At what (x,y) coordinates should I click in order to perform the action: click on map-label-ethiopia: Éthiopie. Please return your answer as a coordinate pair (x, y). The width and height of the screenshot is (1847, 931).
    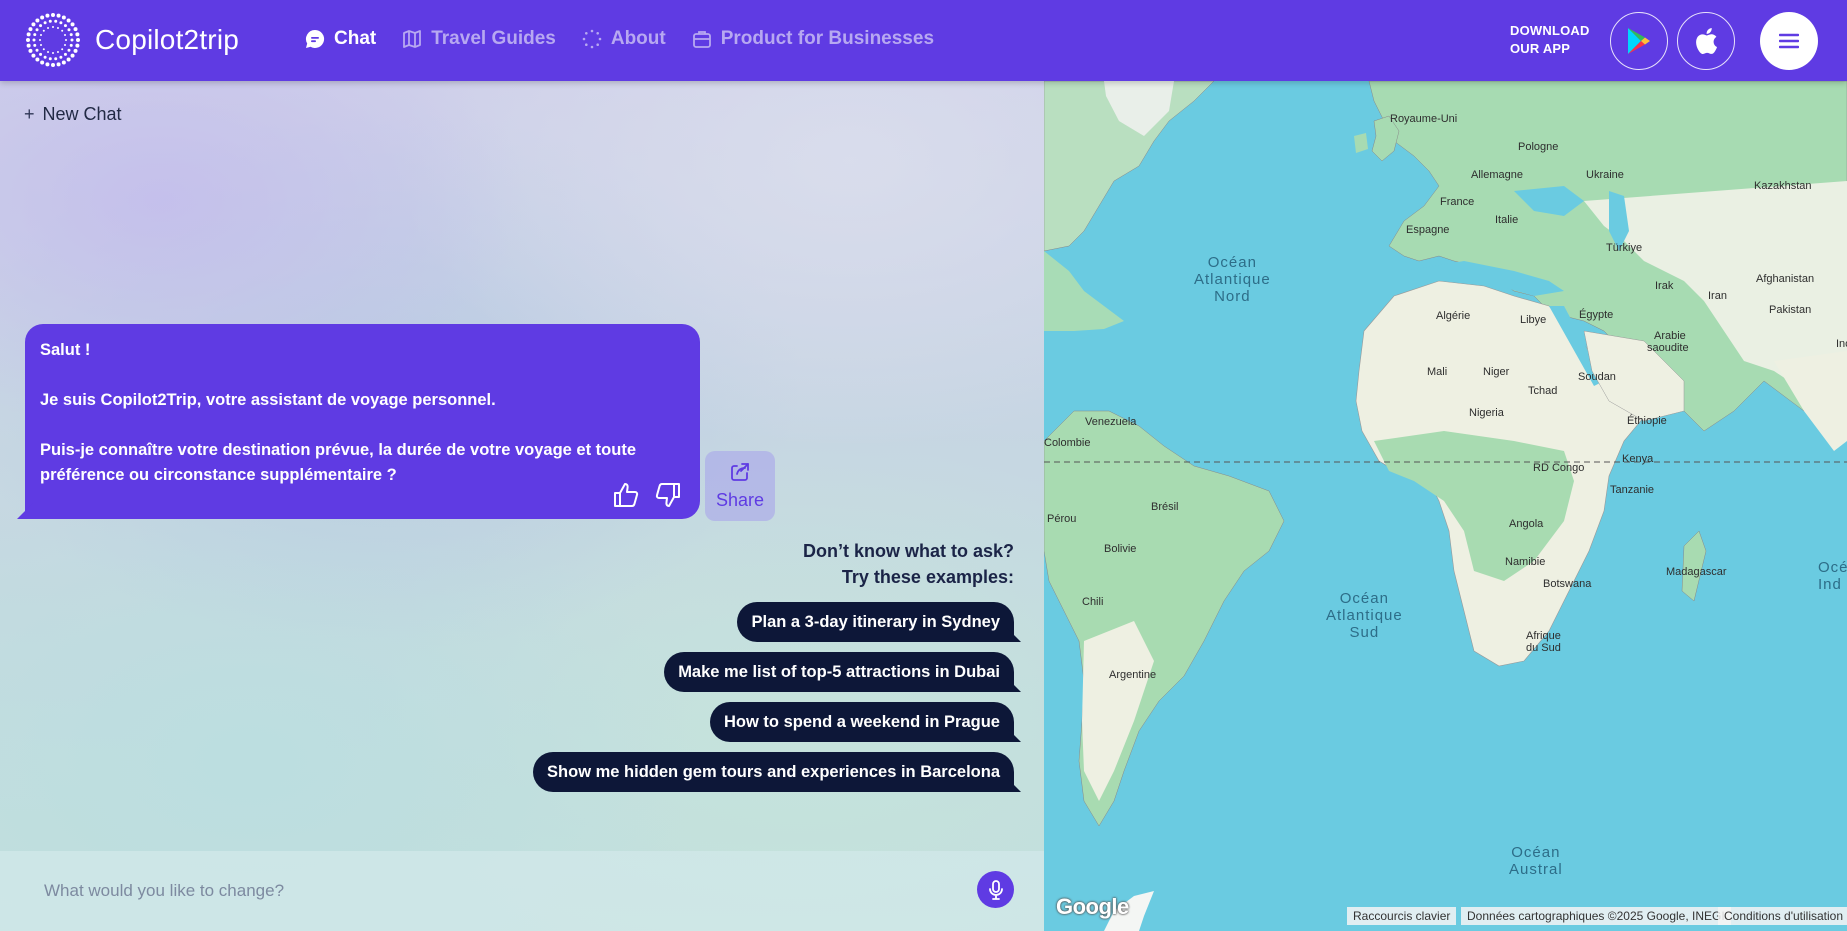
    Looking at the image, I should click on (1647, 421).